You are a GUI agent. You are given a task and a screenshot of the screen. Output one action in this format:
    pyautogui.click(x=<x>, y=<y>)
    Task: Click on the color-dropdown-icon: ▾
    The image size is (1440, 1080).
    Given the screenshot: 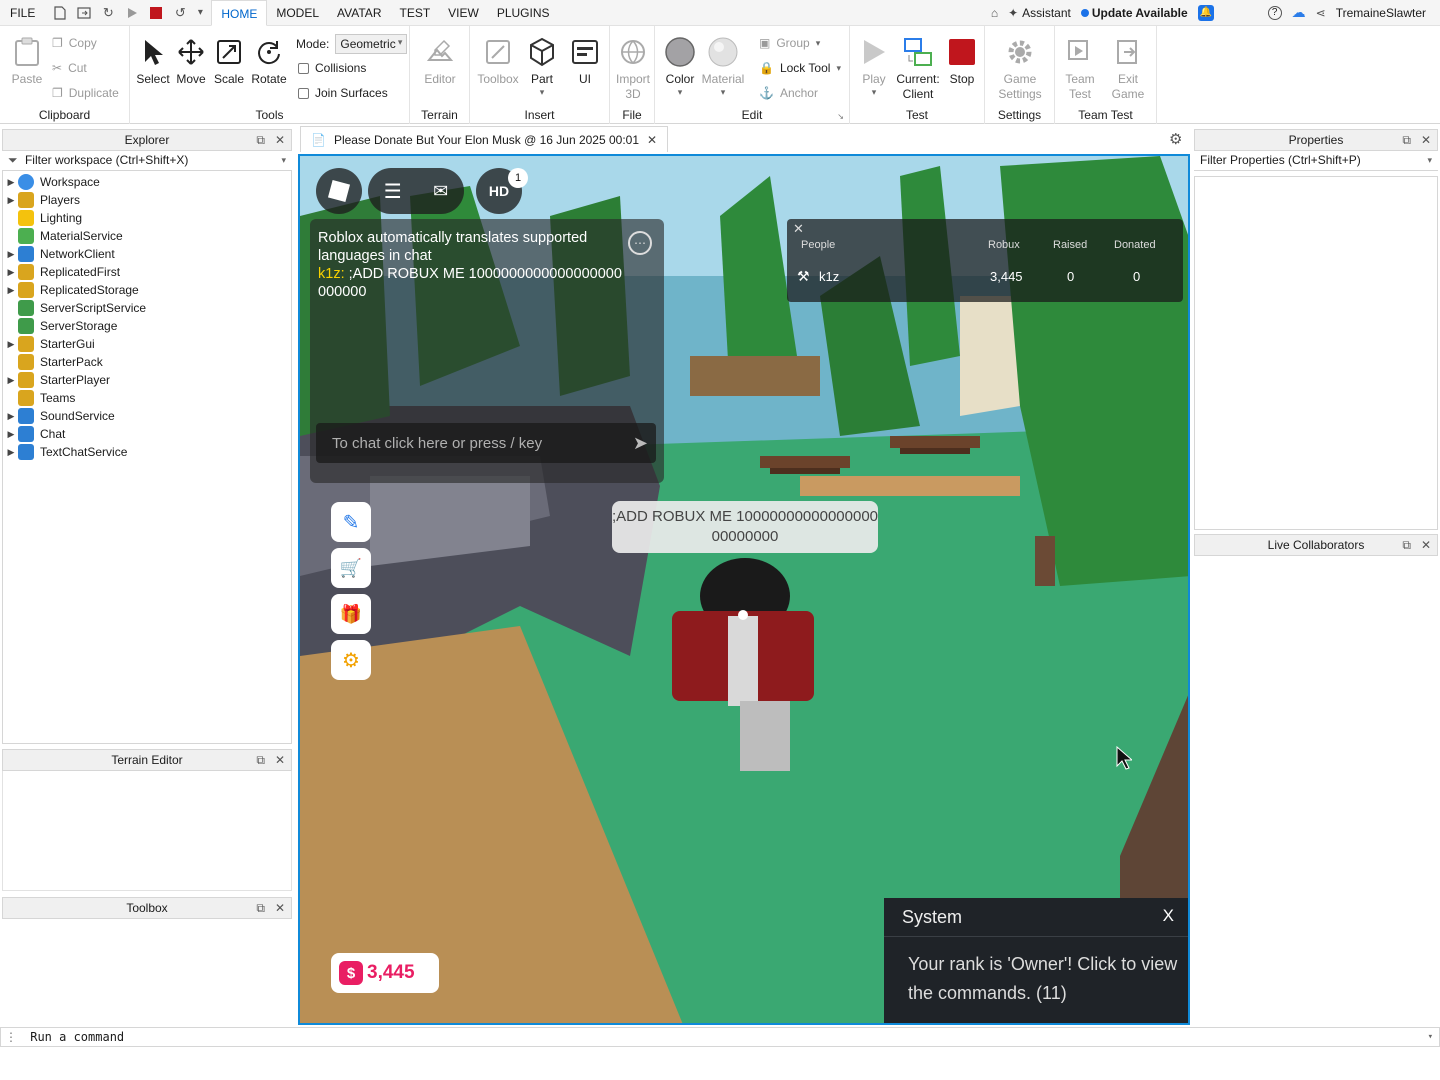 What is the action you would take?
    pyautogui.click(x=680, y=92)
    